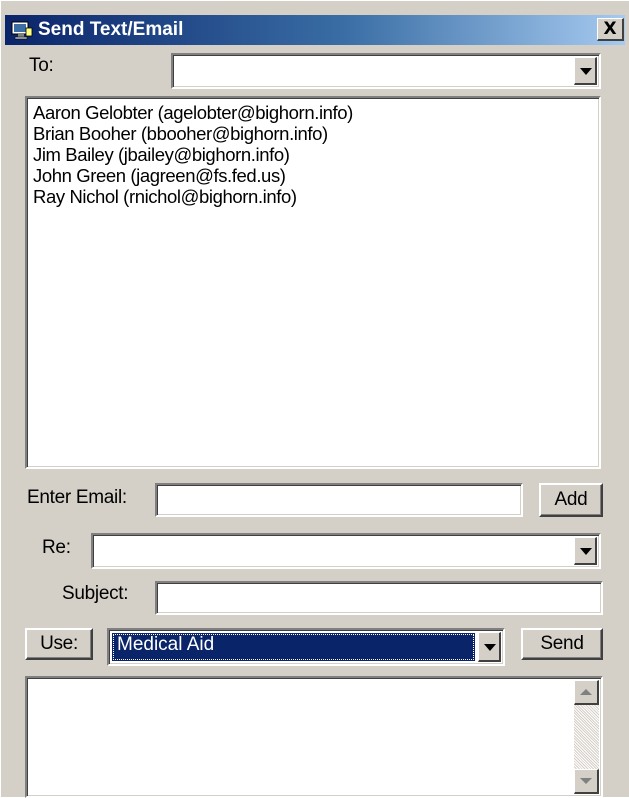  I want to click on message-textarea, so click(314, 737).